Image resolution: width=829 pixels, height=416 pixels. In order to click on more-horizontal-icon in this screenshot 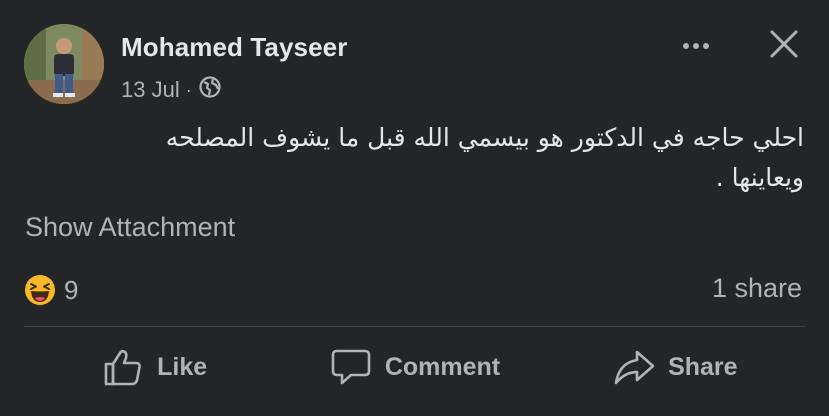, I will do `click(686, 46)`.